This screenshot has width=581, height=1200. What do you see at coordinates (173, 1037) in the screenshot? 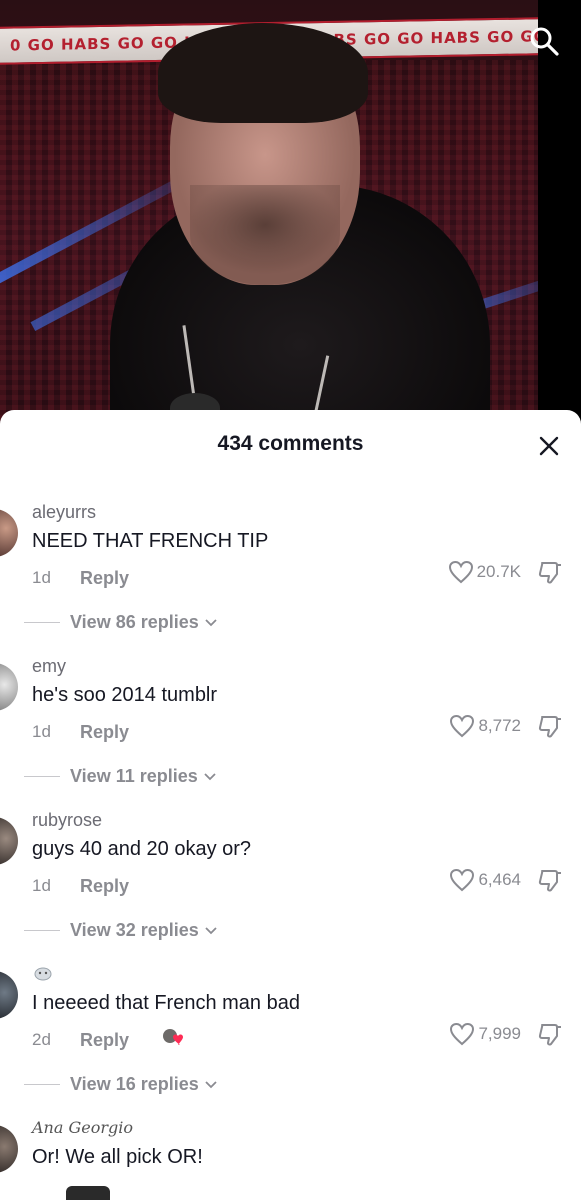
I see `creator-liked-icon` at bounding box center [173, 1037].